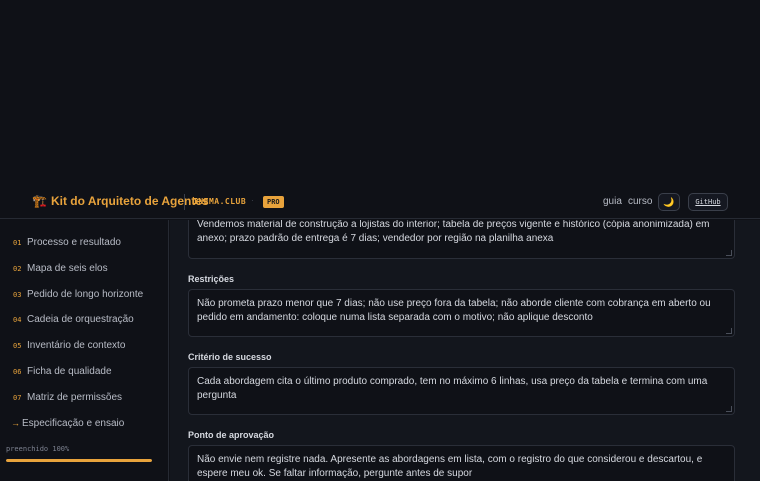  What do you see at coordinates (69, 371) in the screenshot?
I see `sidebar-item-label: Ficha de qualidade` at bounding box center [69, 371].